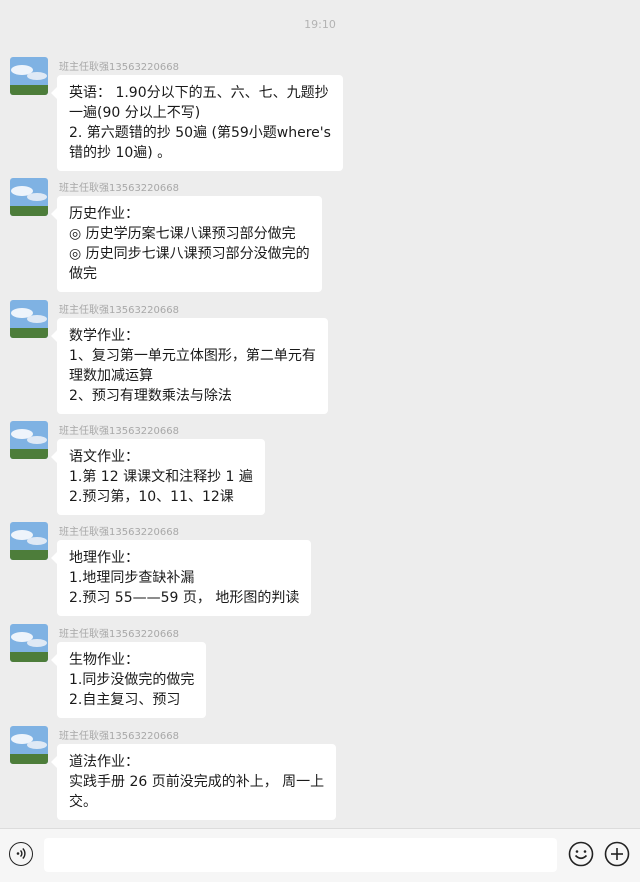 The image size is (640, 882). Describe the element at coordinates (104, 762) in the screenshot. I see `message-line: 道法作业：` at that location.